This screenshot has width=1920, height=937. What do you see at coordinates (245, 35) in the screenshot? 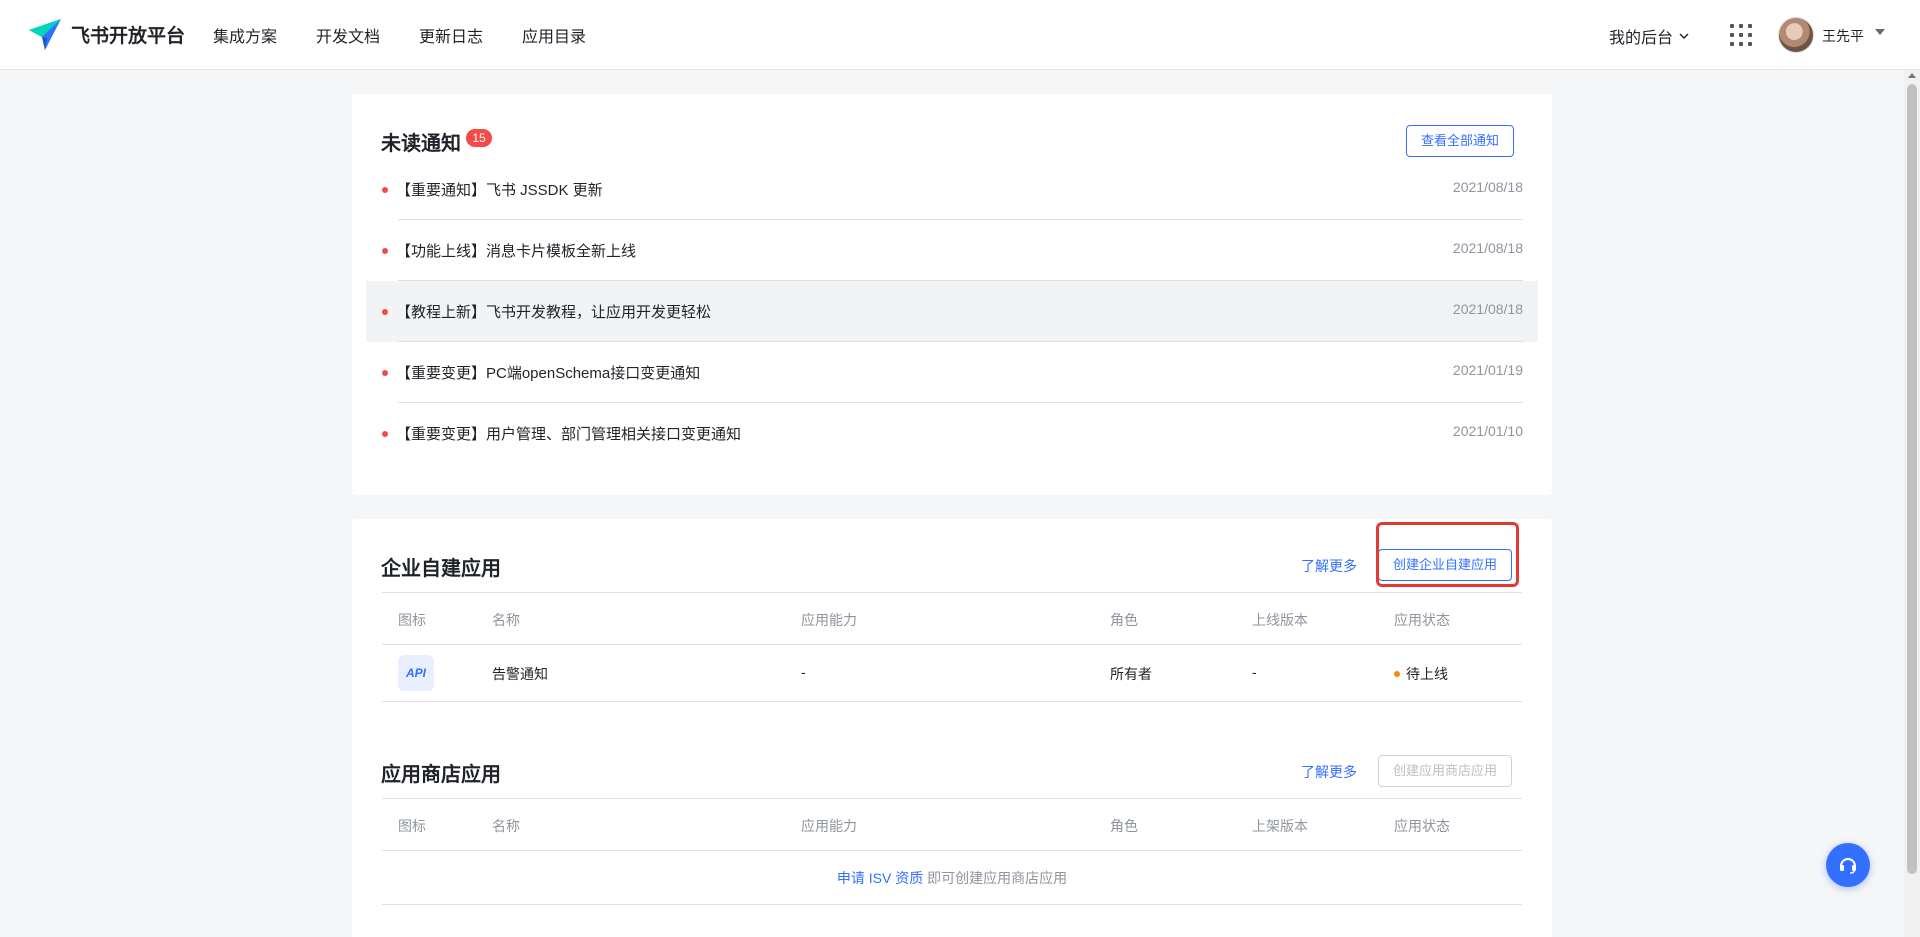
I see `nav-item-solutions: 集成方案` at bounding box center [245, 35].